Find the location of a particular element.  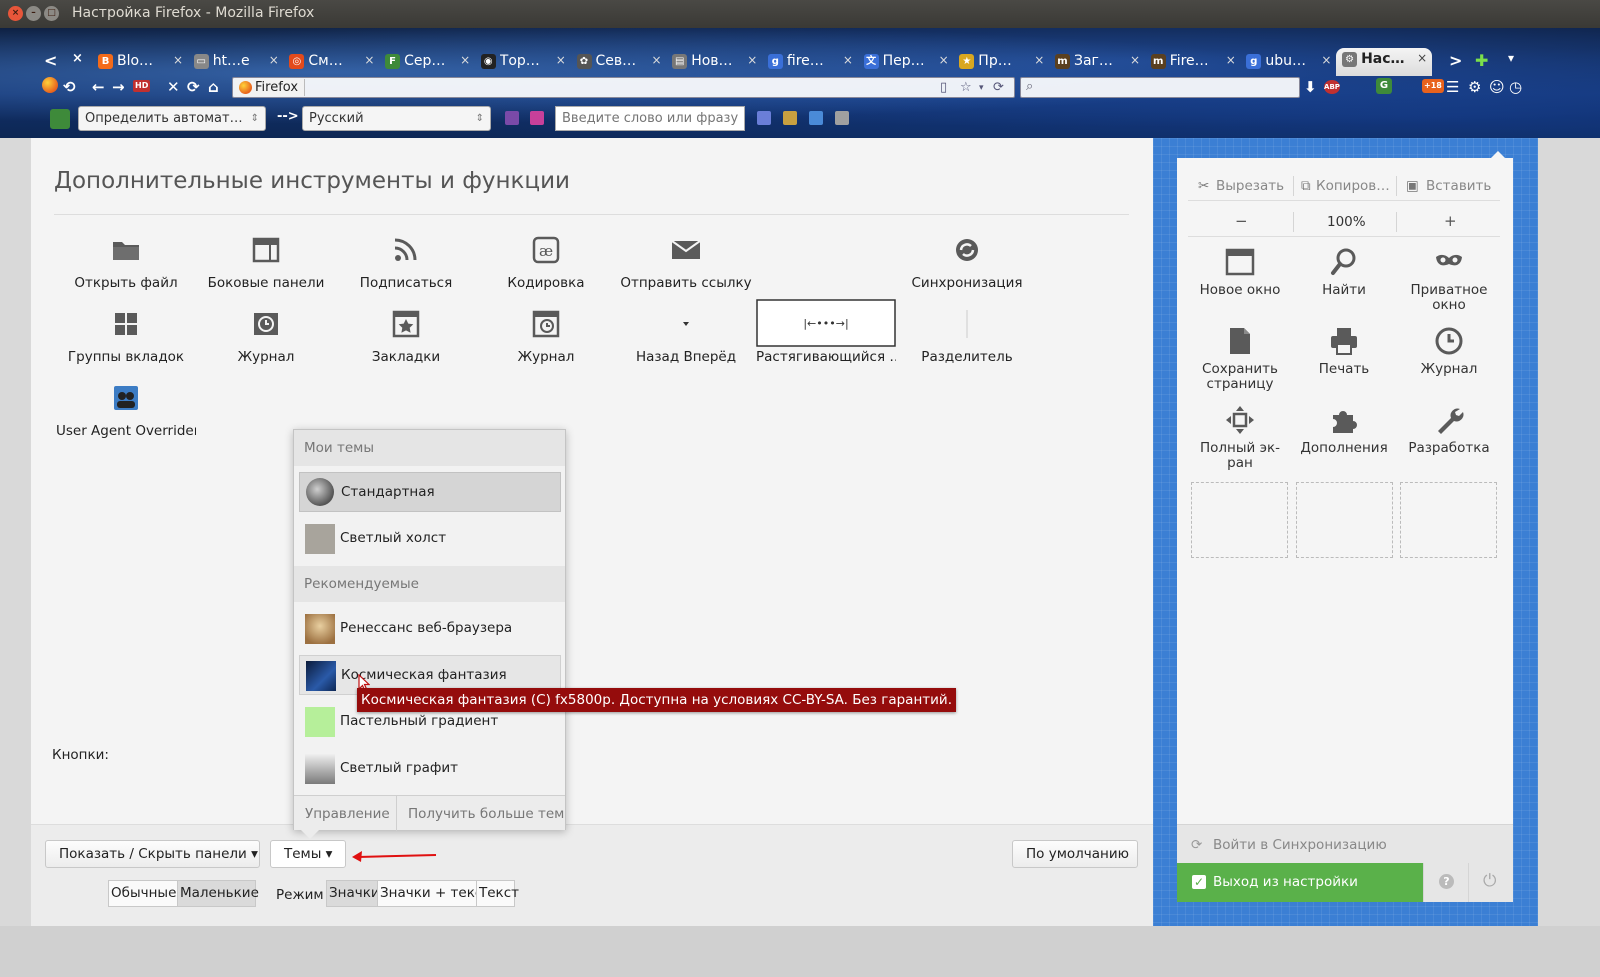

translate-page-icon is located at coordinates (512, 118).